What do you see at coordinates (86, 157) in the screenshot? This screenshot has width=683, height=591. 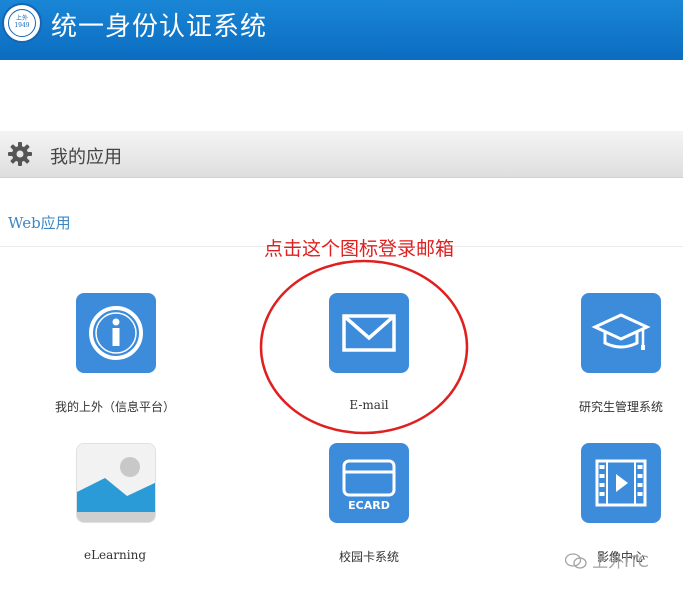 I see `section-title: 我的应用` at bounding box center [86, 157].